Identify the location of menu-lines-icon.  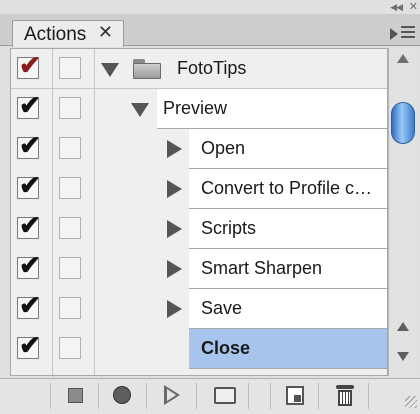
(408, 33).